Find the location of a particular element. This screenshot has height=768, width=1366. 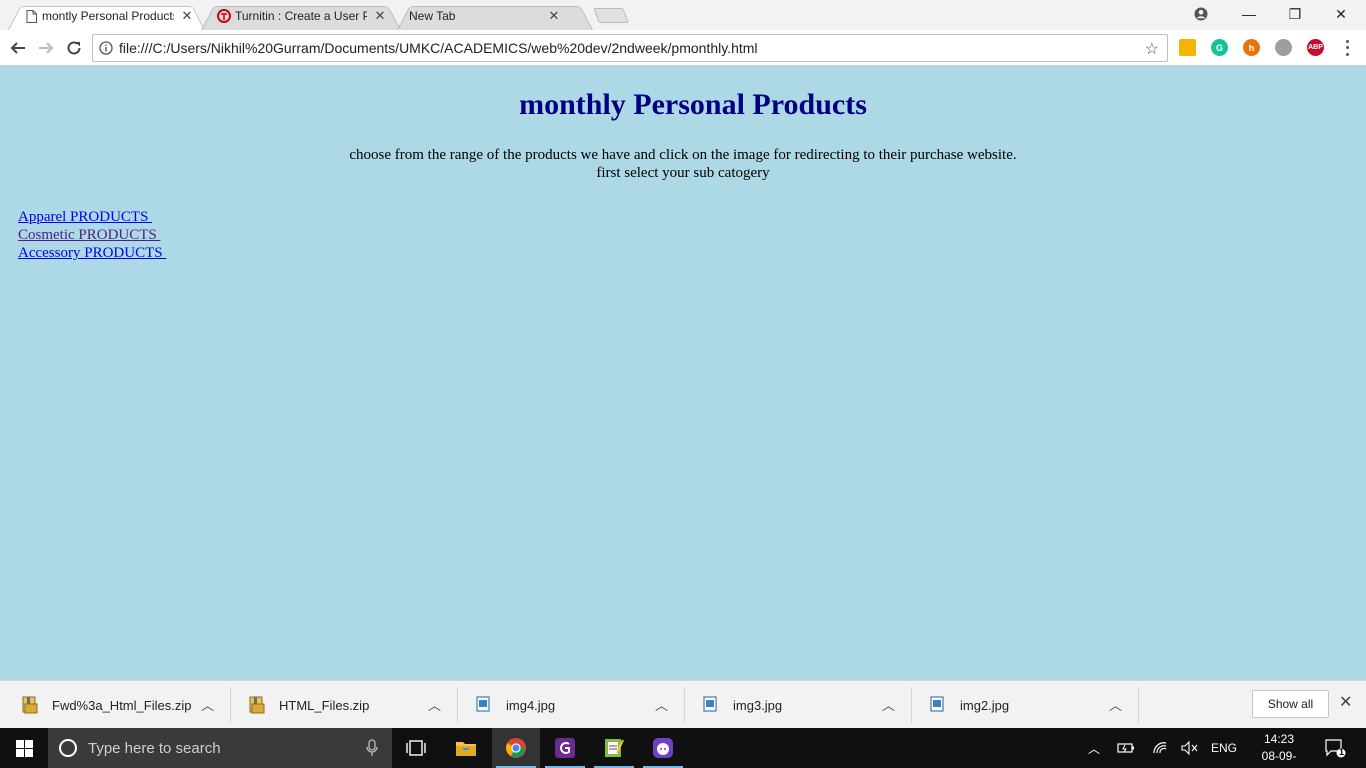

download-filename: HTML_Files.zip is located at coordinates (324, 705).